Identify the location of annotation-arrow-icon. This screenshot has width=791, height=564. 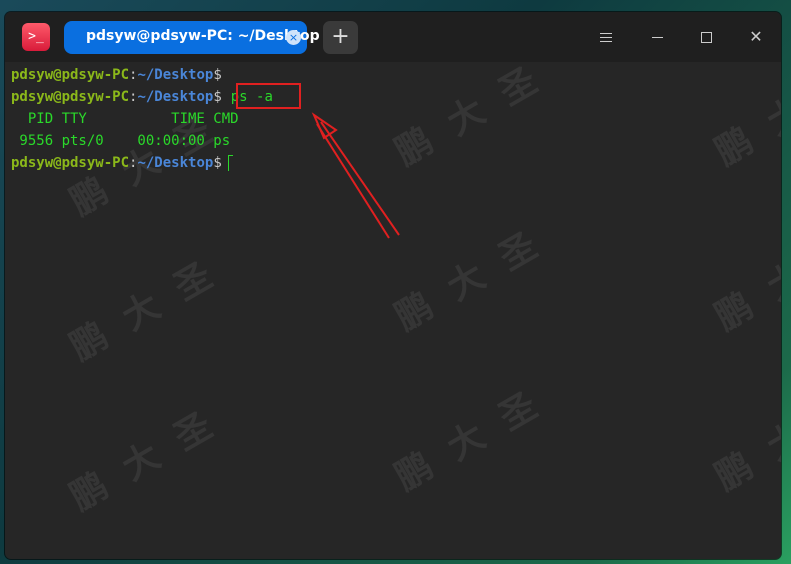
(355, 175).